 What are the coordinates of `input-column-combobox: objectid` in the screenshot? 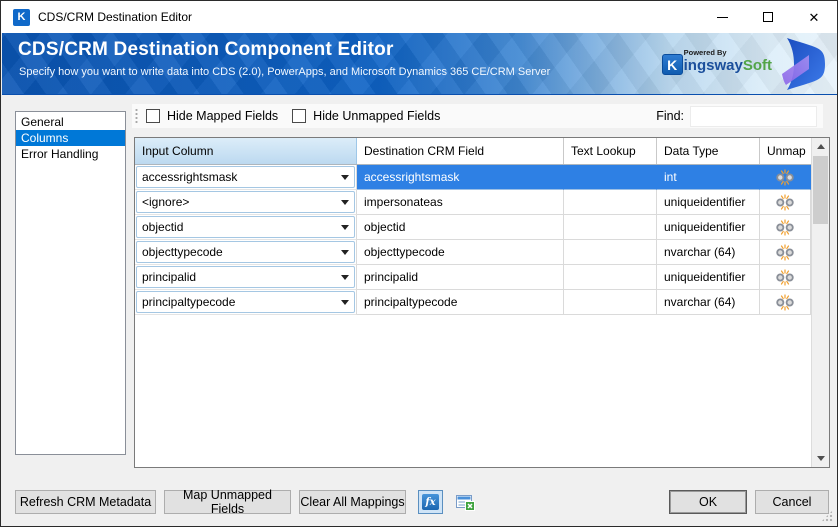 It's located at (245, 227).